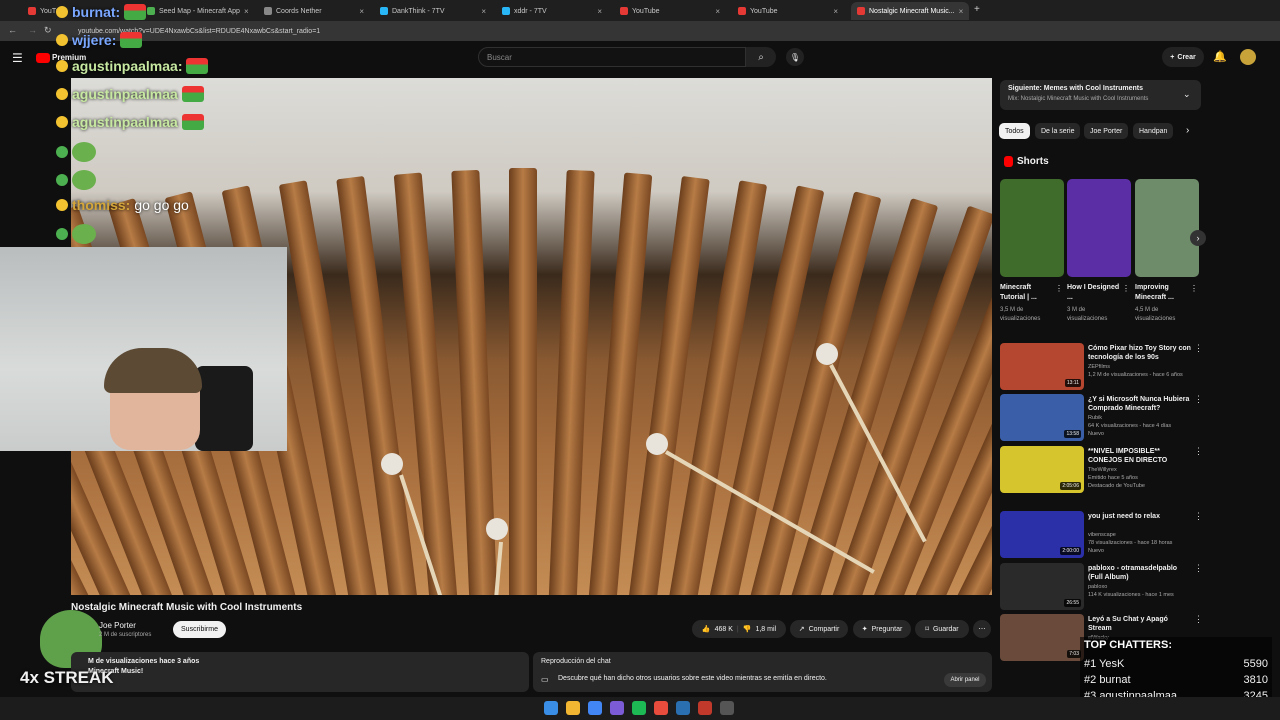 Image resolution: width=1280 pixels, height=720 pixels. I want to click on terminal-icon, so click(727, 708).